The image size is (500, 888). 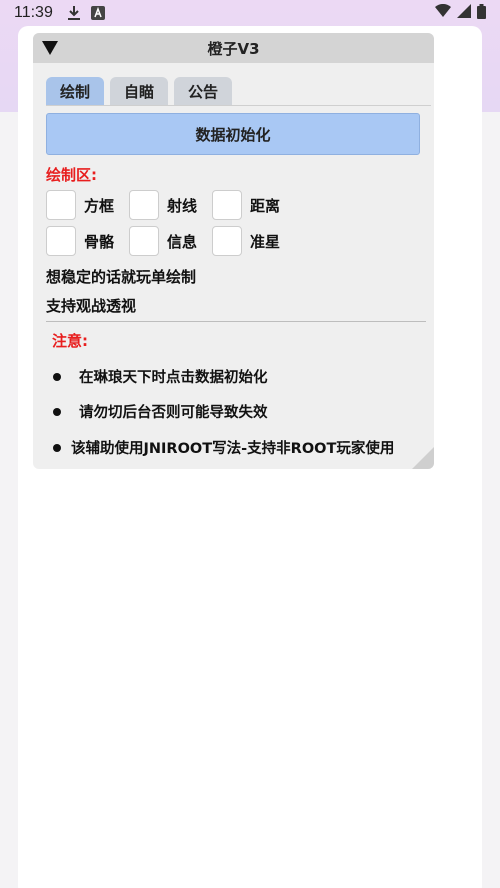 I want to click on resize-handle-icon, so click(x=422, y=457).